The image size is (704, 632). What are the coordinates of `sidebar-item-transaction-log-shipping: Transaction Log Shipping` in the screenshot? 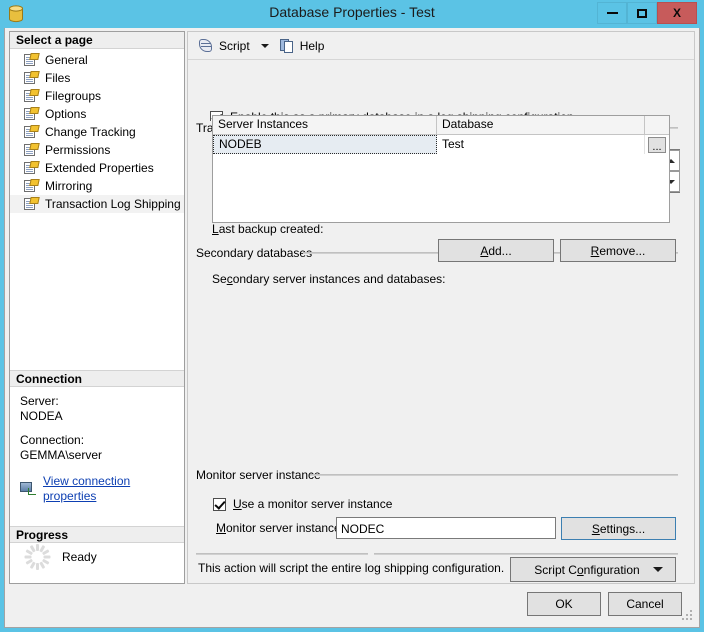 It's located at (97, 204).